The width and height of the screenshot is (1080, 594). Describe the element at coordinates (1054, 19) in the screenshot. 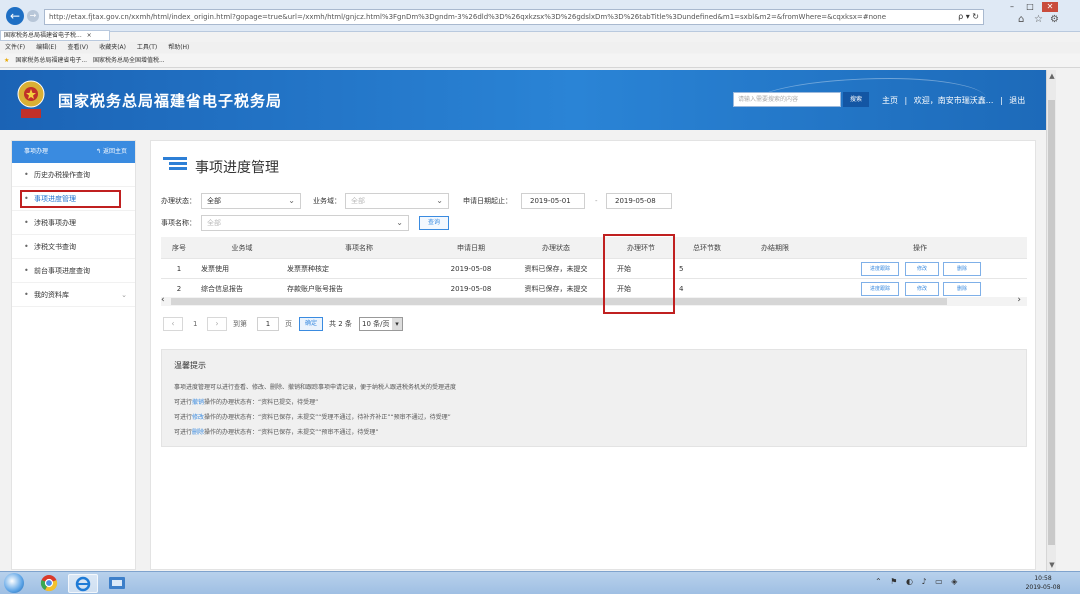

I see `settings-gear-icon: ⚙` at that location.